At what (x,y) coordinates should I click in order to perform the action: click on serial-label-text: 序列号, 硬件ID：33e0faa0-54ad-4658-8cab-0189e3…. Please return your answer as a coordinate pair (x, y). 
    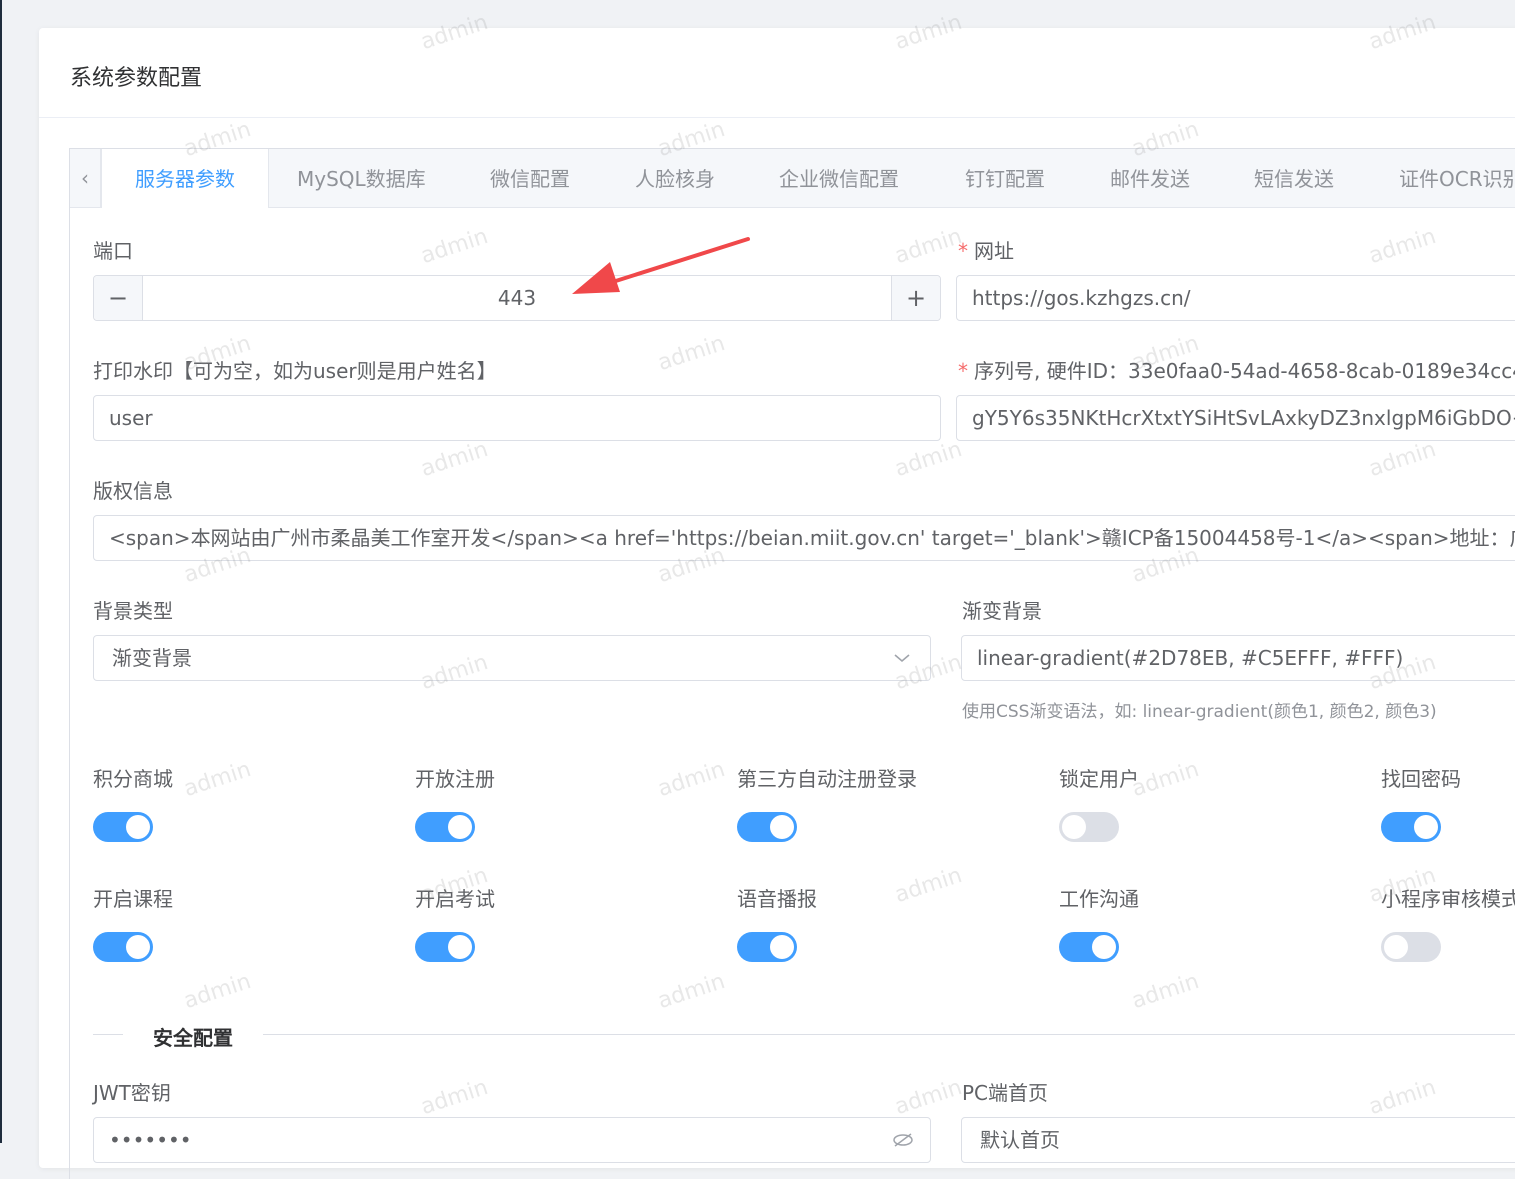
    Looking at the image, I should click on (1244, 371).